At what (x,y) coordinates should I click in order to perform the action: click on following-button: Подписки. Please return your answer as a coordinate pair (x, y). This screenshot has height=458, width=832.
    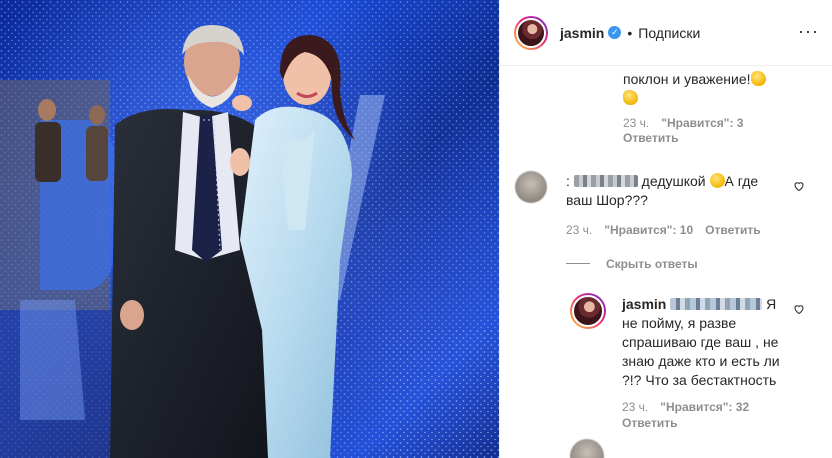
    Looking at the image, I should click on (669, 33).